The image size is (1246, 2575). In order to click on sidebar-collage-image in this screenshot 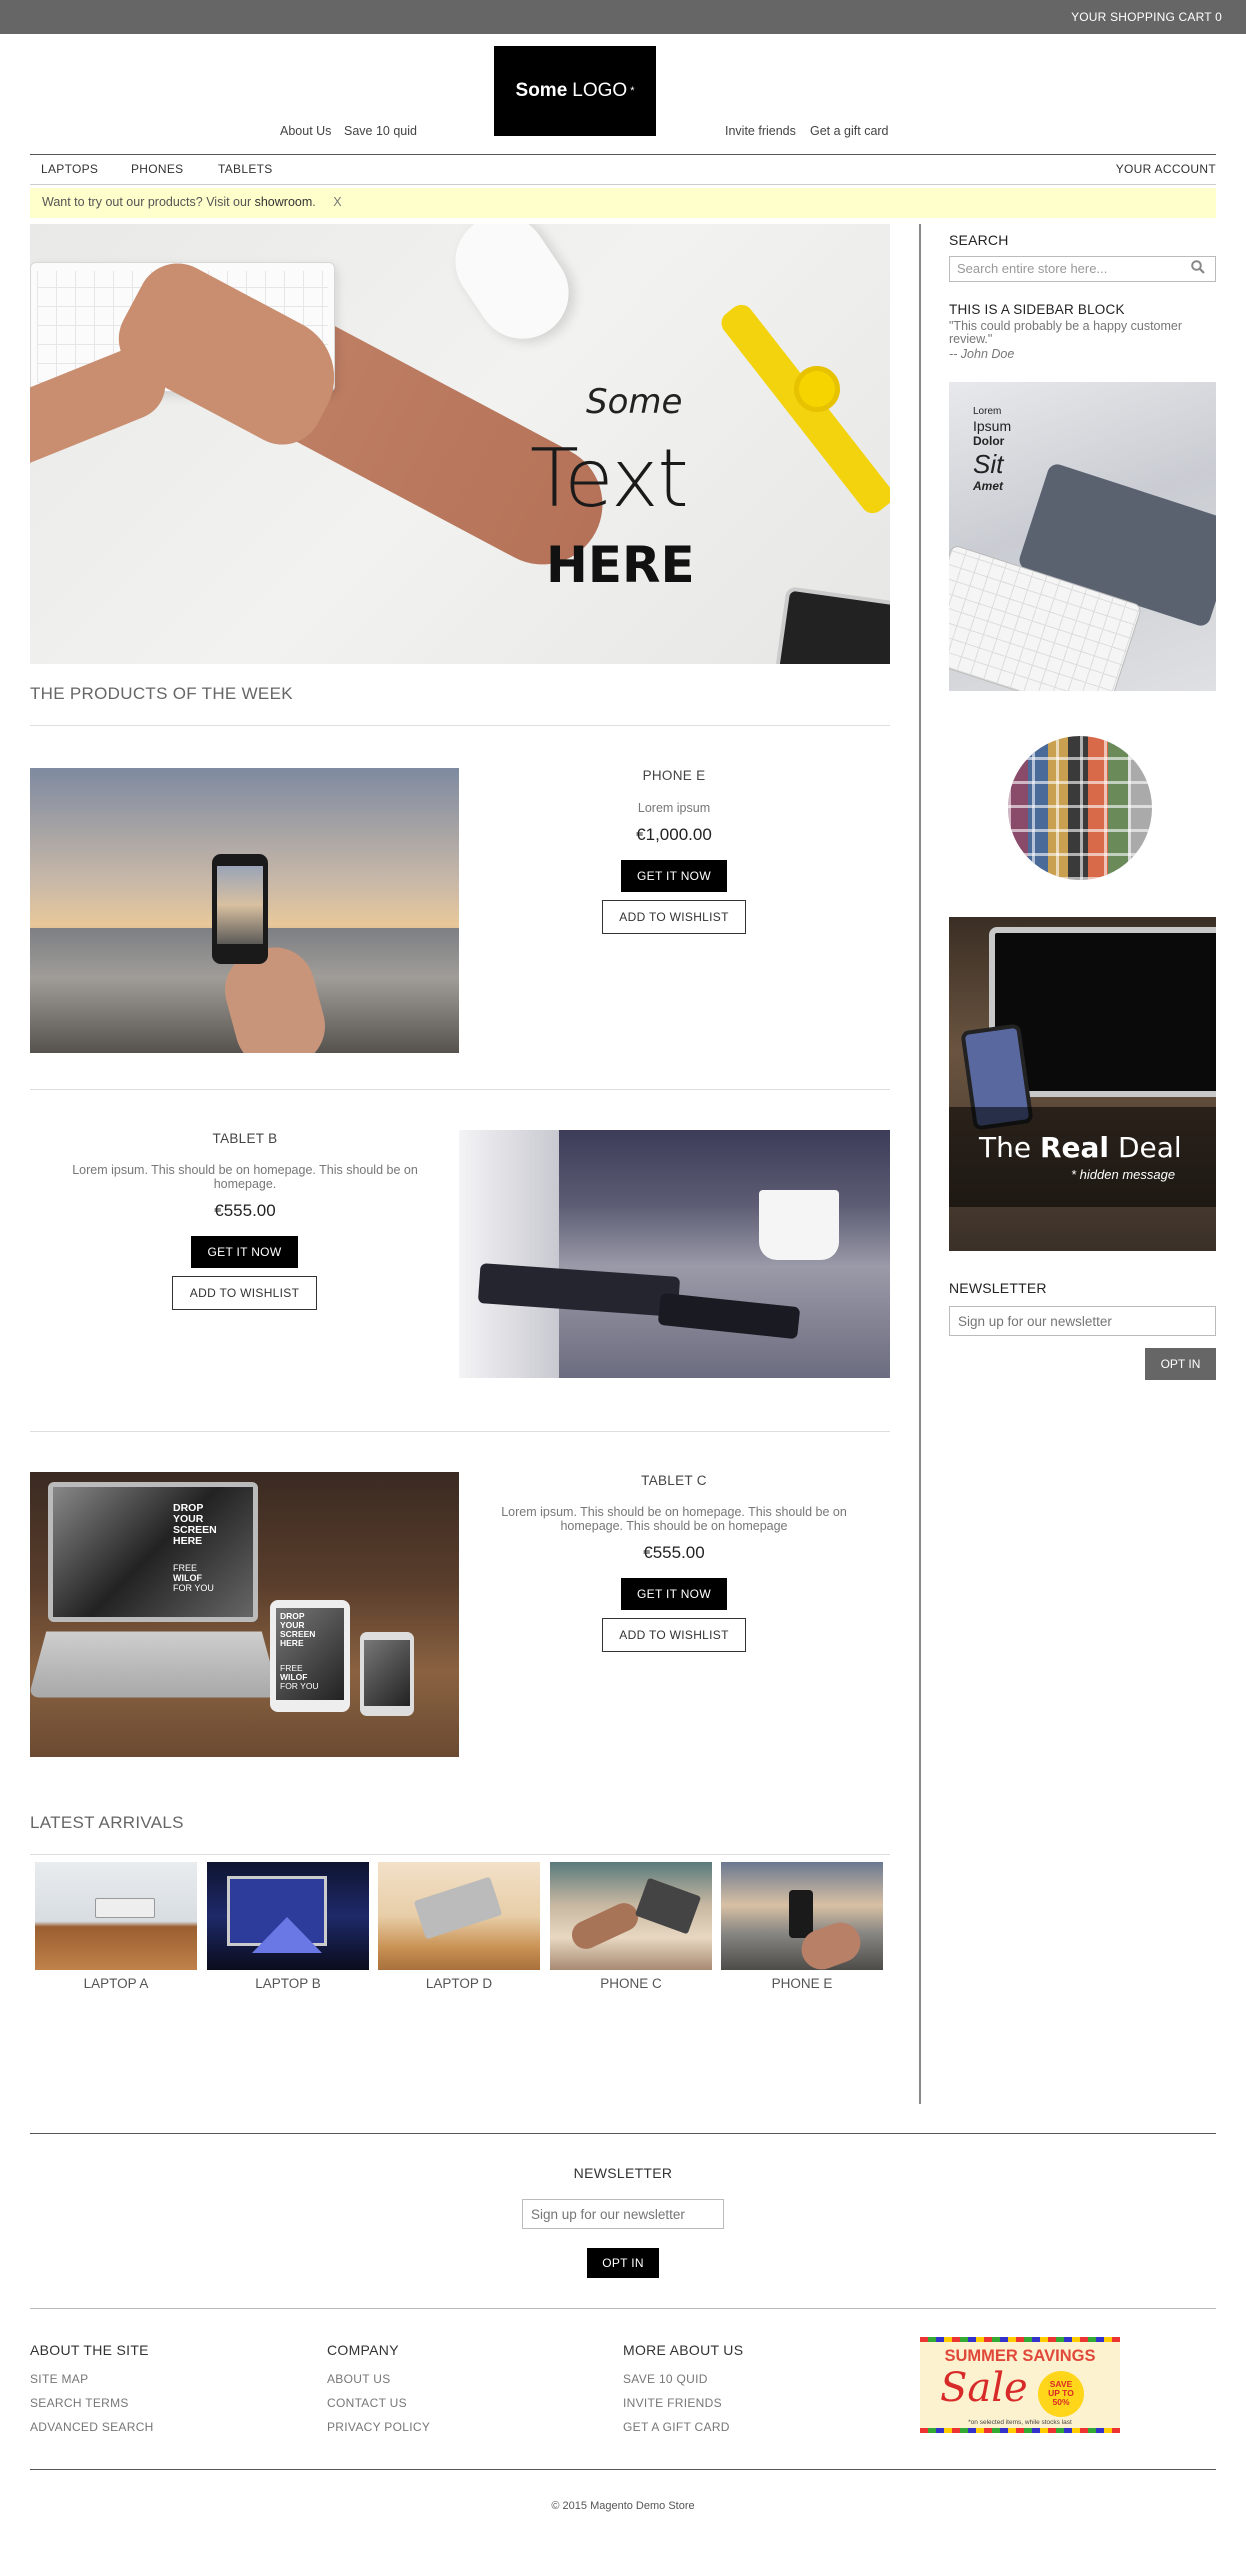, I will do `click(1080, 808)`.